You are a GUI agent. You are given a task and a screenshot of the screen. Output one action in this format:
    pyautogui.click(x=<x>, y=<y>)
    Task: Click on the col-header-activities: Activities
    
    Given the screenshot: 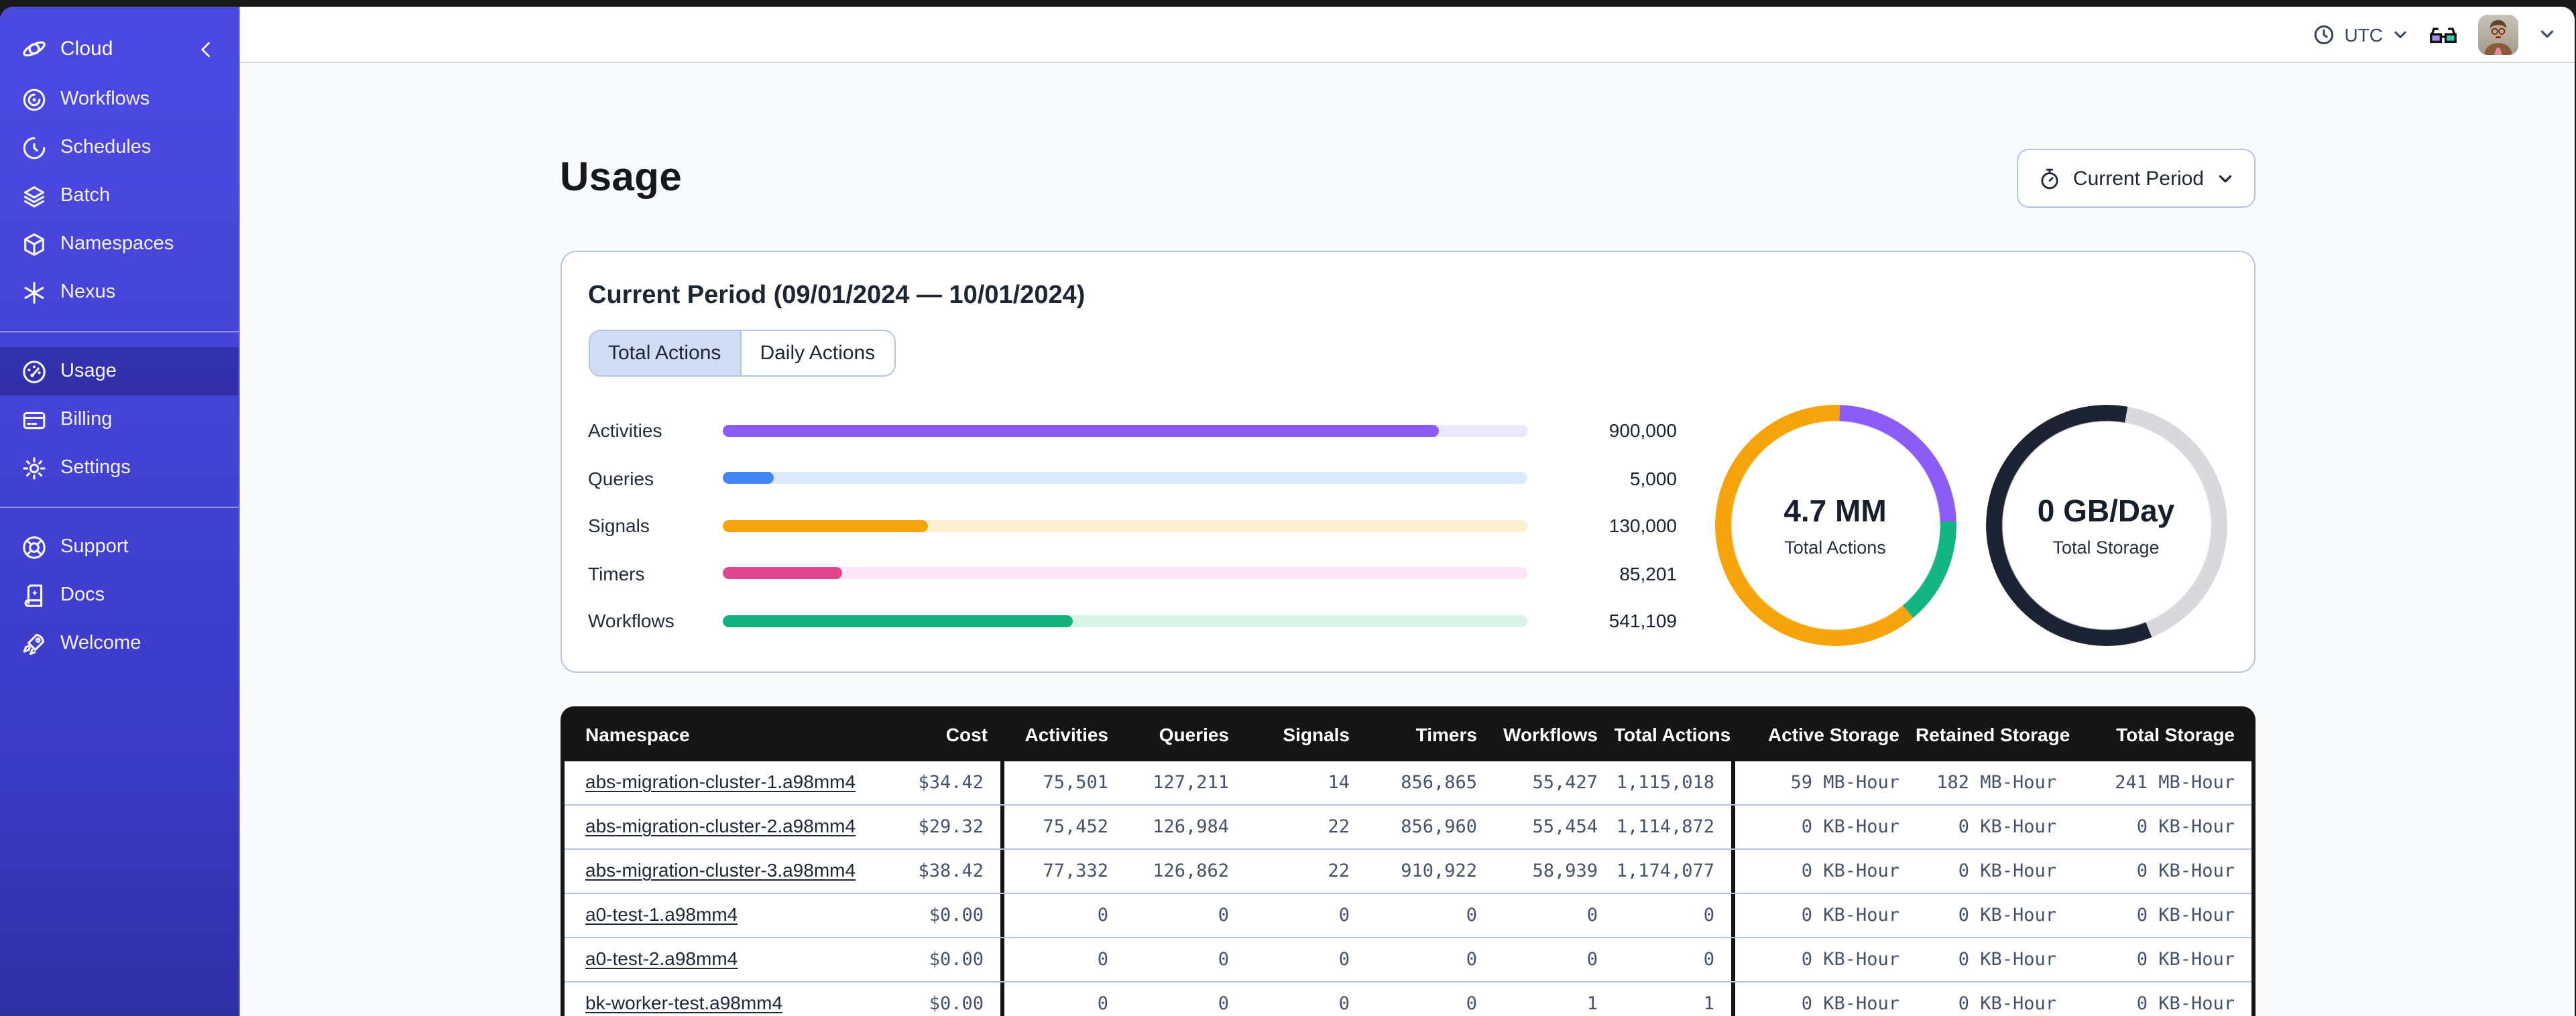 What is the action you would take?
    pyautogui.click(x=1066, y=734)
    